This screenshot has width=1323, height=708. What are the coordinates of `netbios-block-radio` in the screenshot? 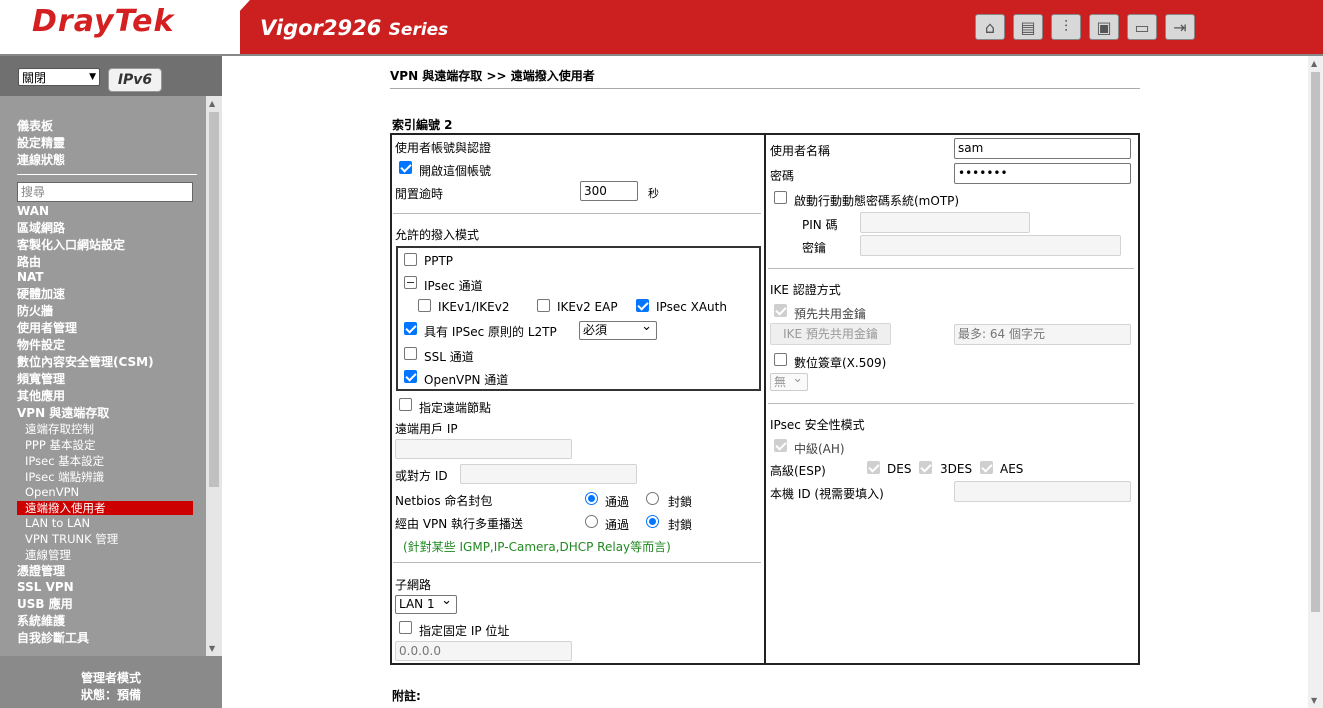 It's located at (652, 498).